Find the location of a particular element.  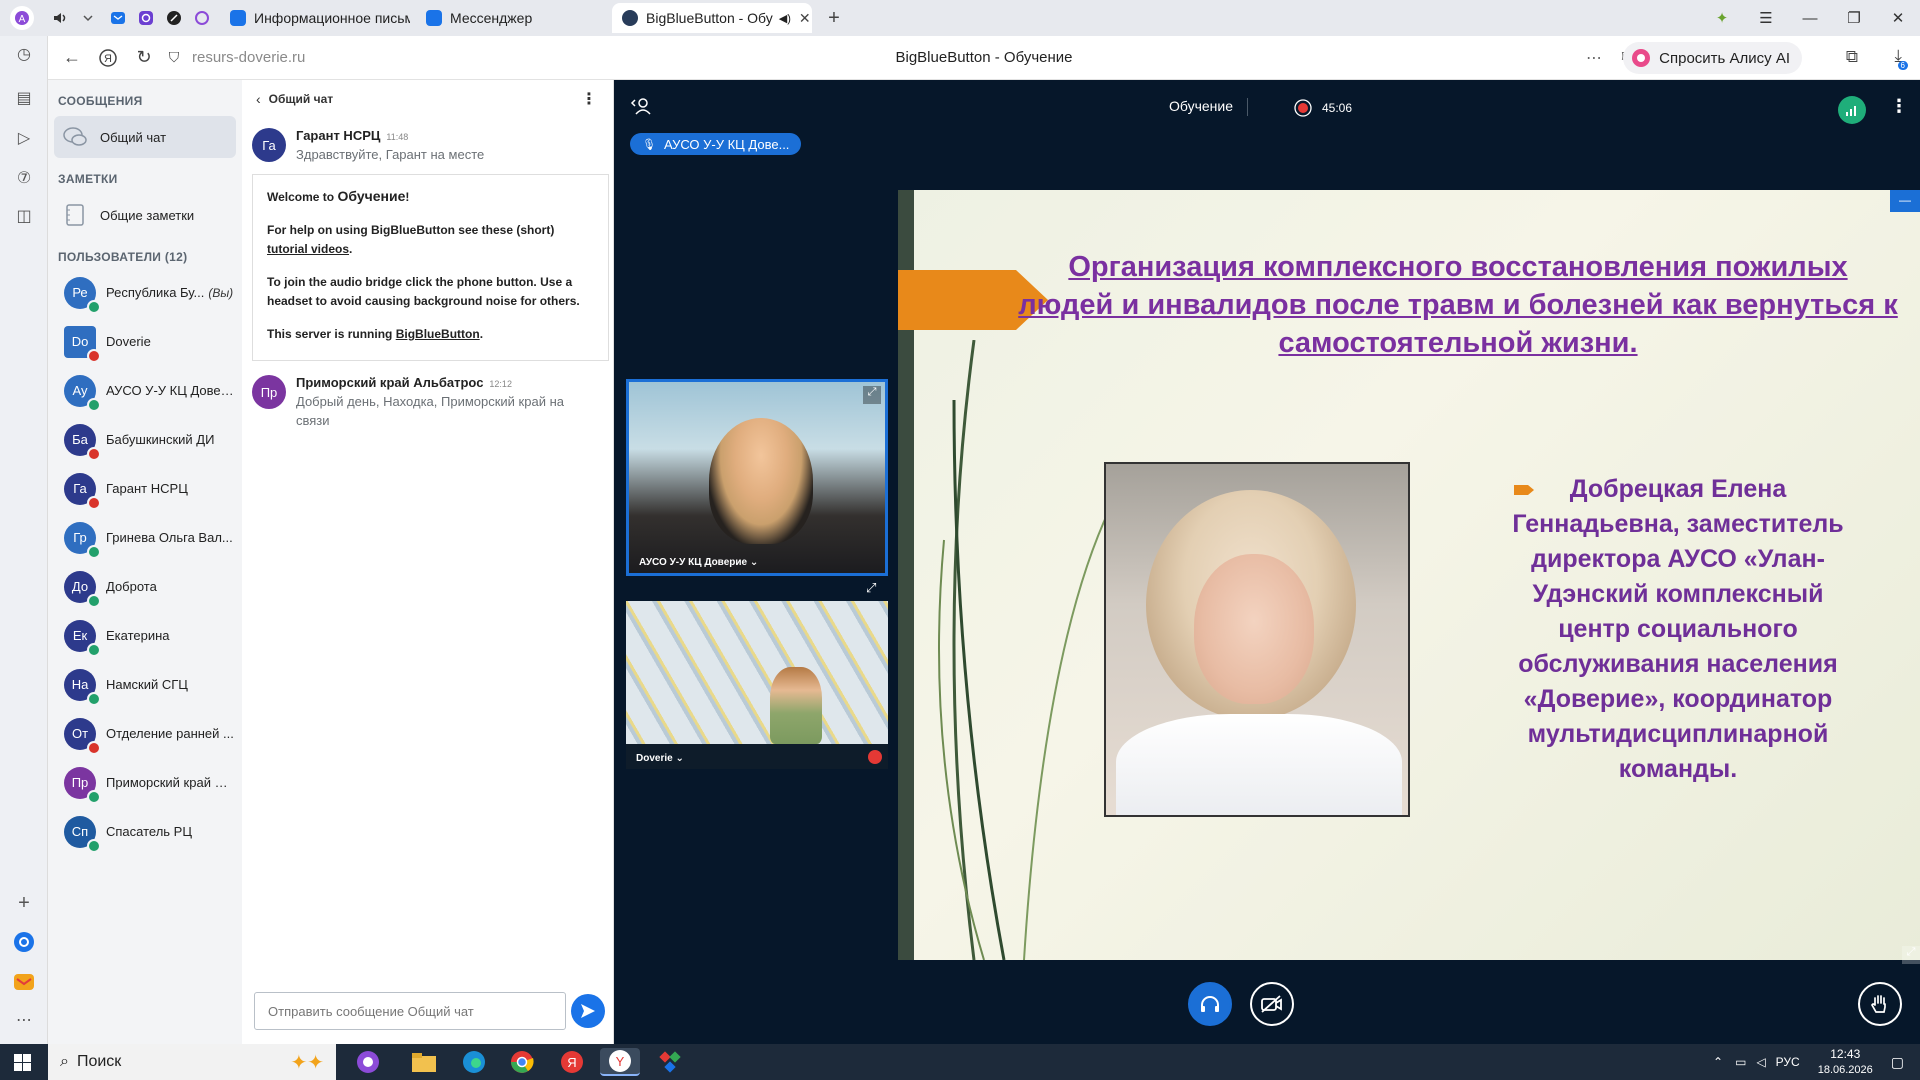

user-list-toggle-icon is located at coordinates (641, 106).